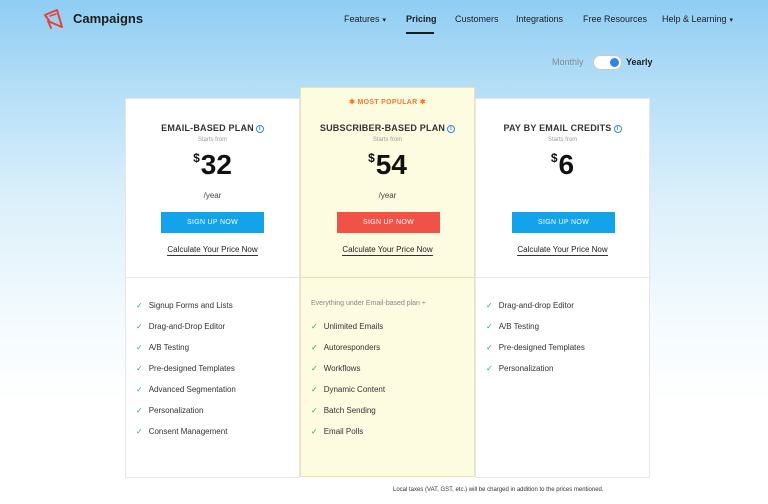 The height and width of the screenshot is (504, 768). I want to click on feature-text: Unlimited Emails, so click(353, 326).